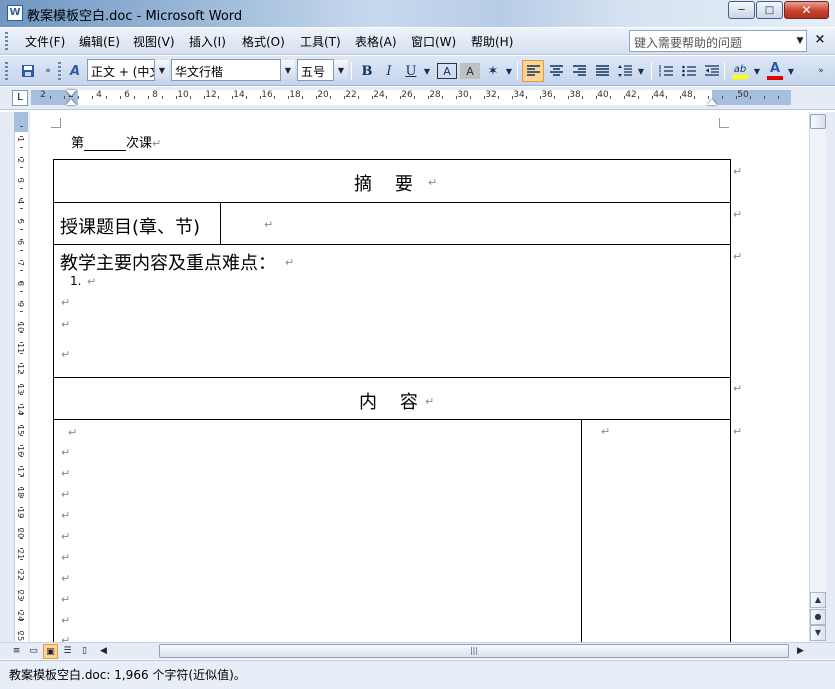 Image resolution: width=835 pixels, height=689 pixels. What do you see at coordinates (28, 71) in the screenshot?
I see `save-button` at bounding box center [28, 71].